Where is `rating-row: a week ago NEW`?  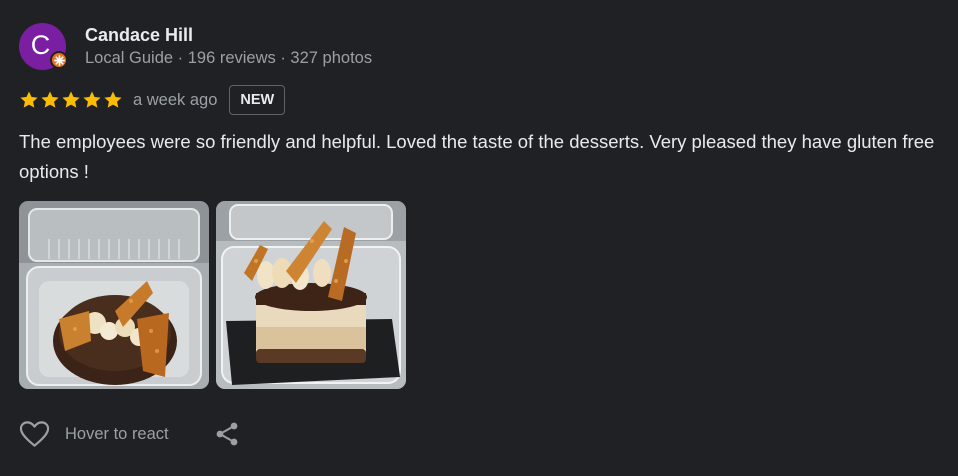
rating-row: a week ago NEW is located at coordinates (152, 100).